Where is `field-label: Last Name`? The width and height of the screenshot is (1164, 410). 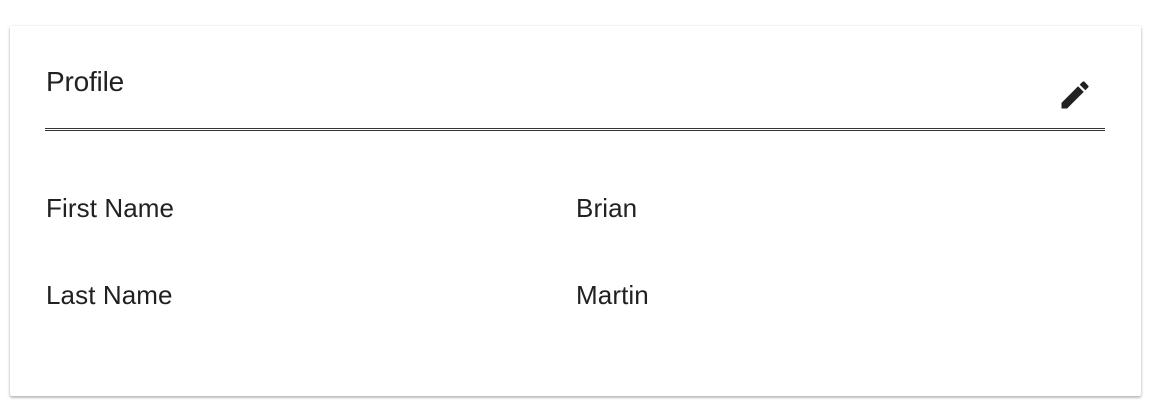 field-label: Last Name is located at coordinates (109, 294).